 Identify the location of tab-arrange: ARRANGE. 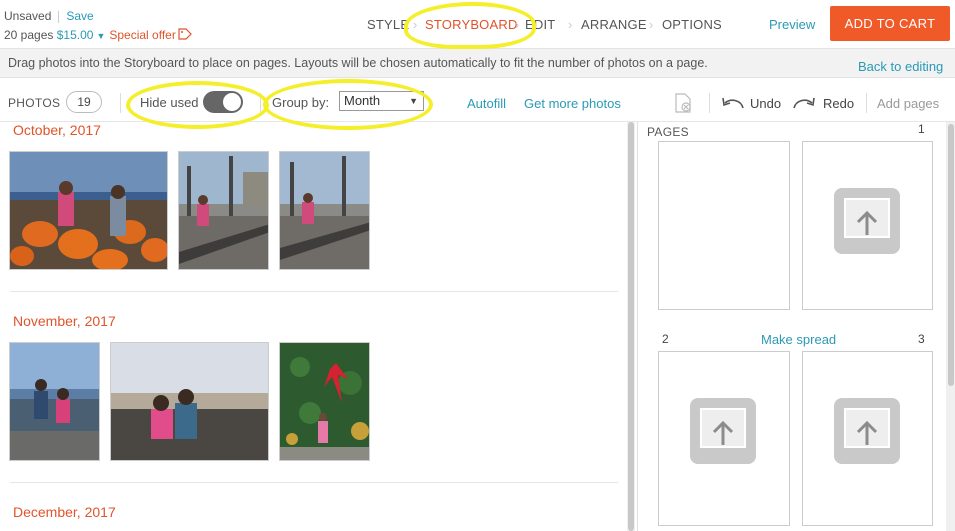
(614, 24).